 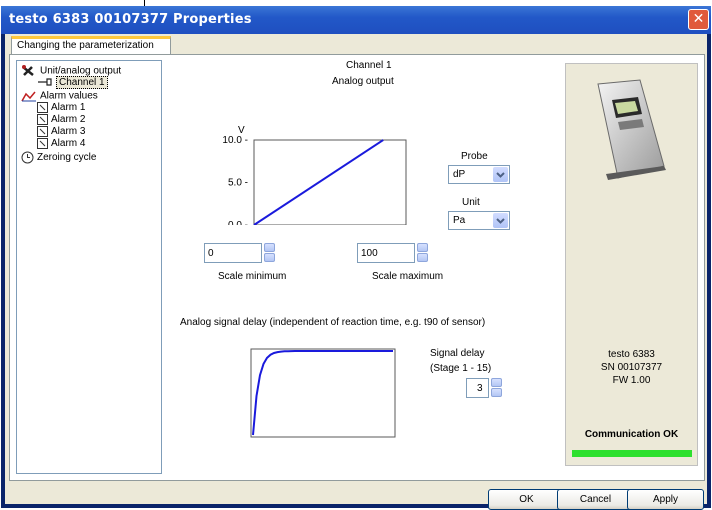 I want to click on scale-maximum-value: 100, so click(x=369, y=253).